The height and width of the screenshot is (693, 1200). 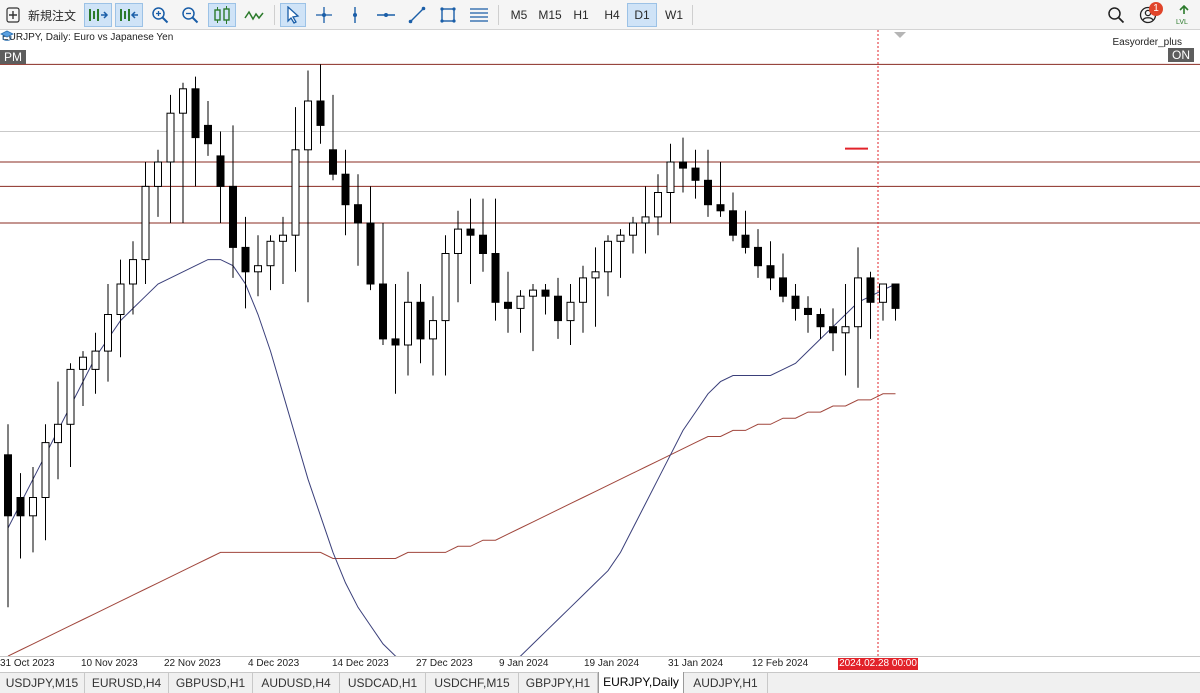 What do you see at coordinates (13, 57) in the screenshot?
I see `pm-label: PM` at bounding box center [13, 57].